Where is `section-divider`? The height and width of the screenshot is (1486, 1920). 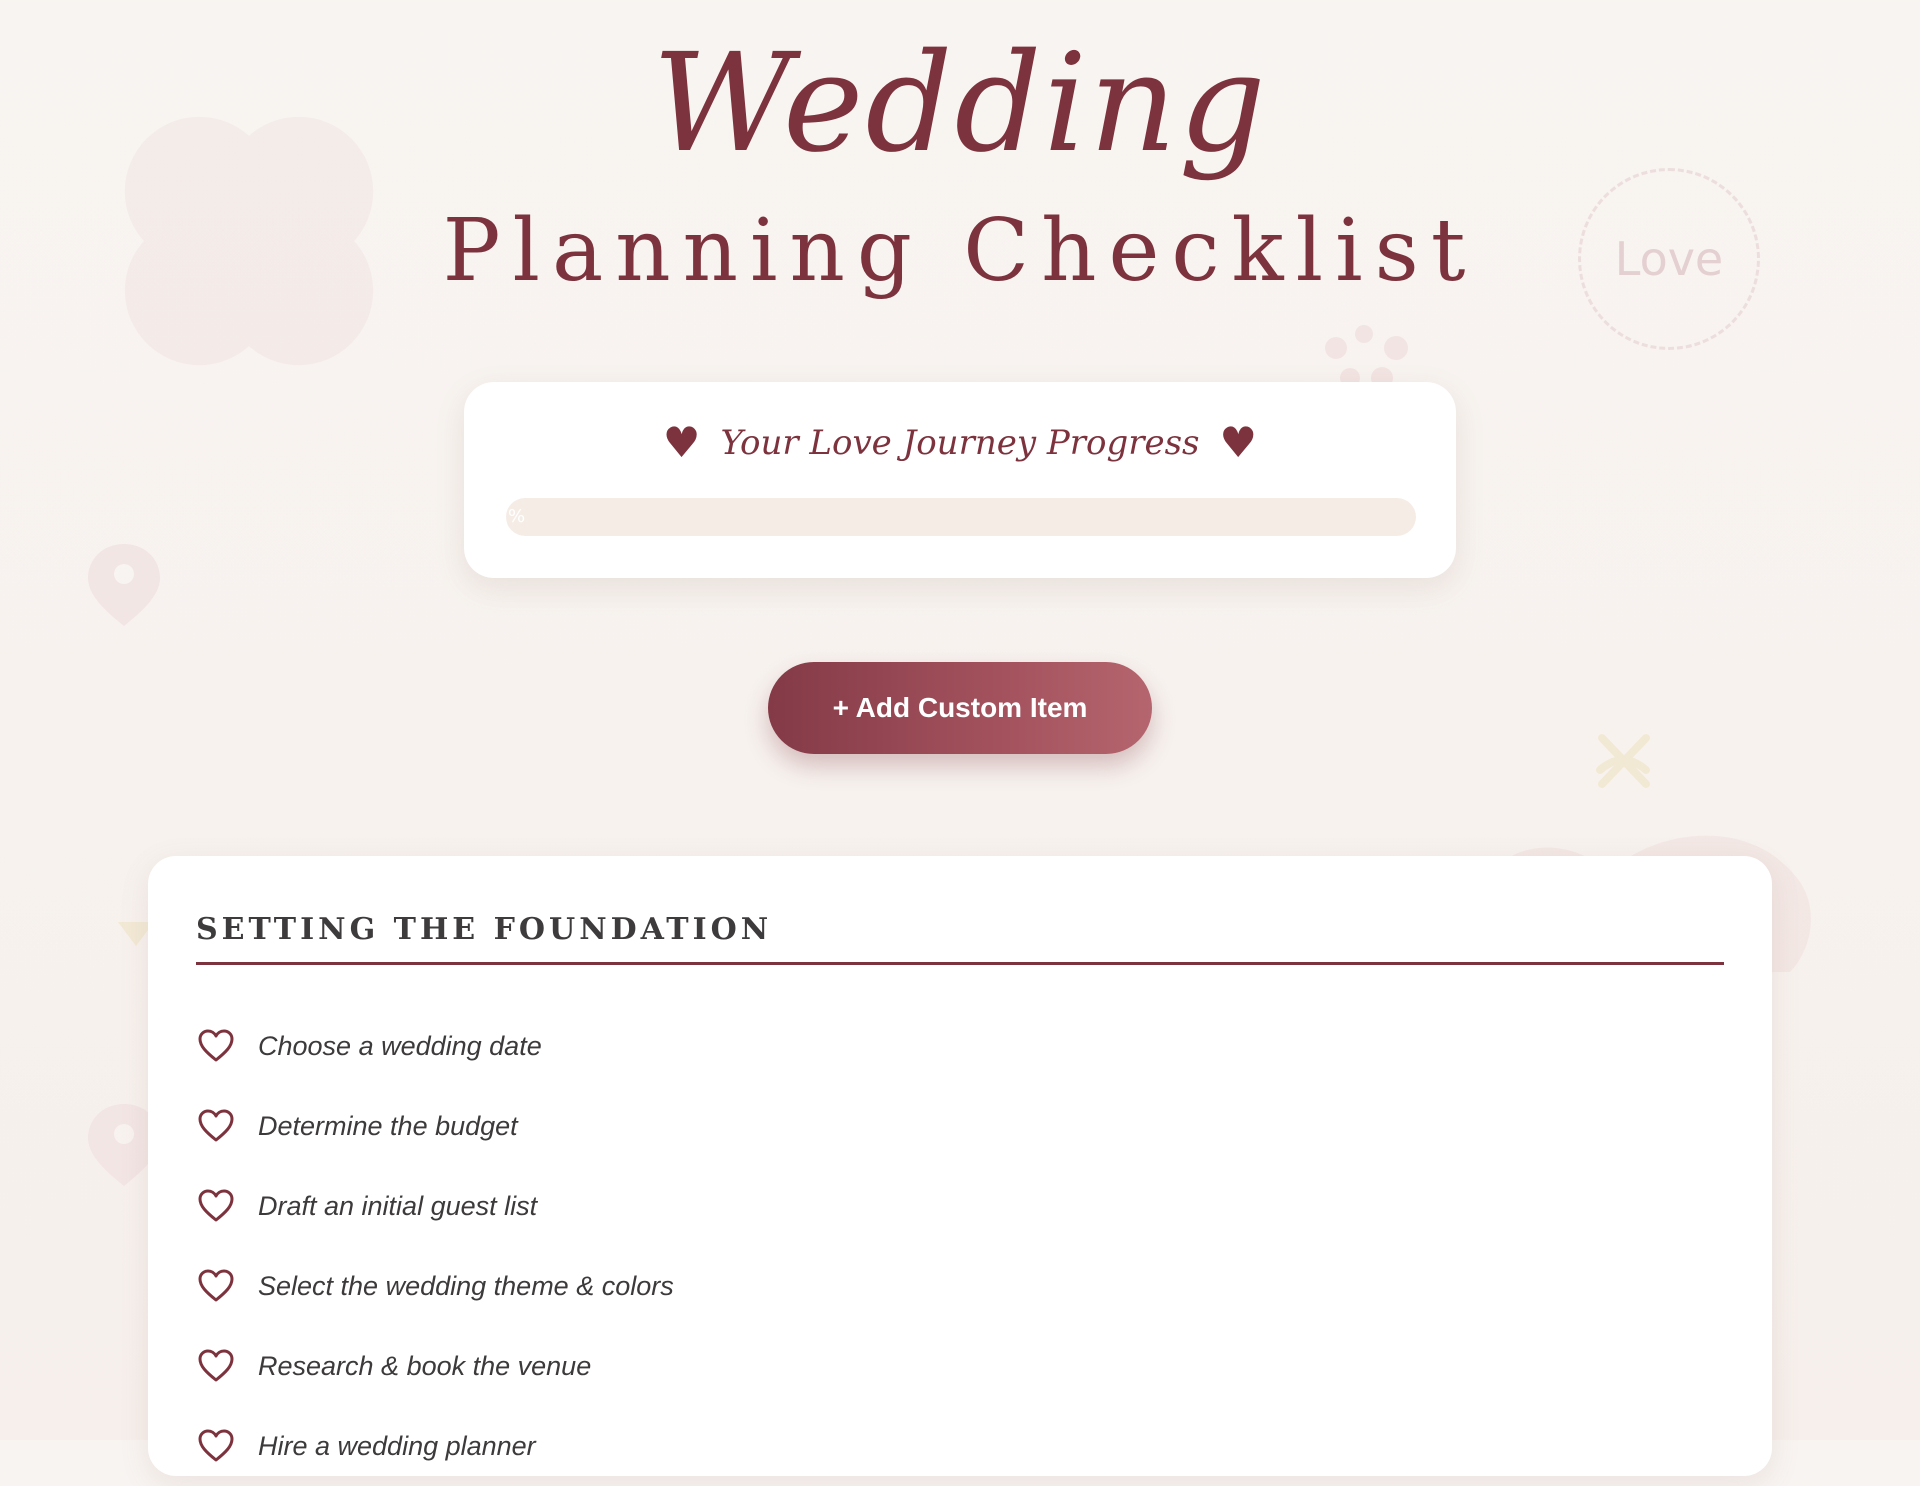 section-divider is located at coordinates (960, 963).